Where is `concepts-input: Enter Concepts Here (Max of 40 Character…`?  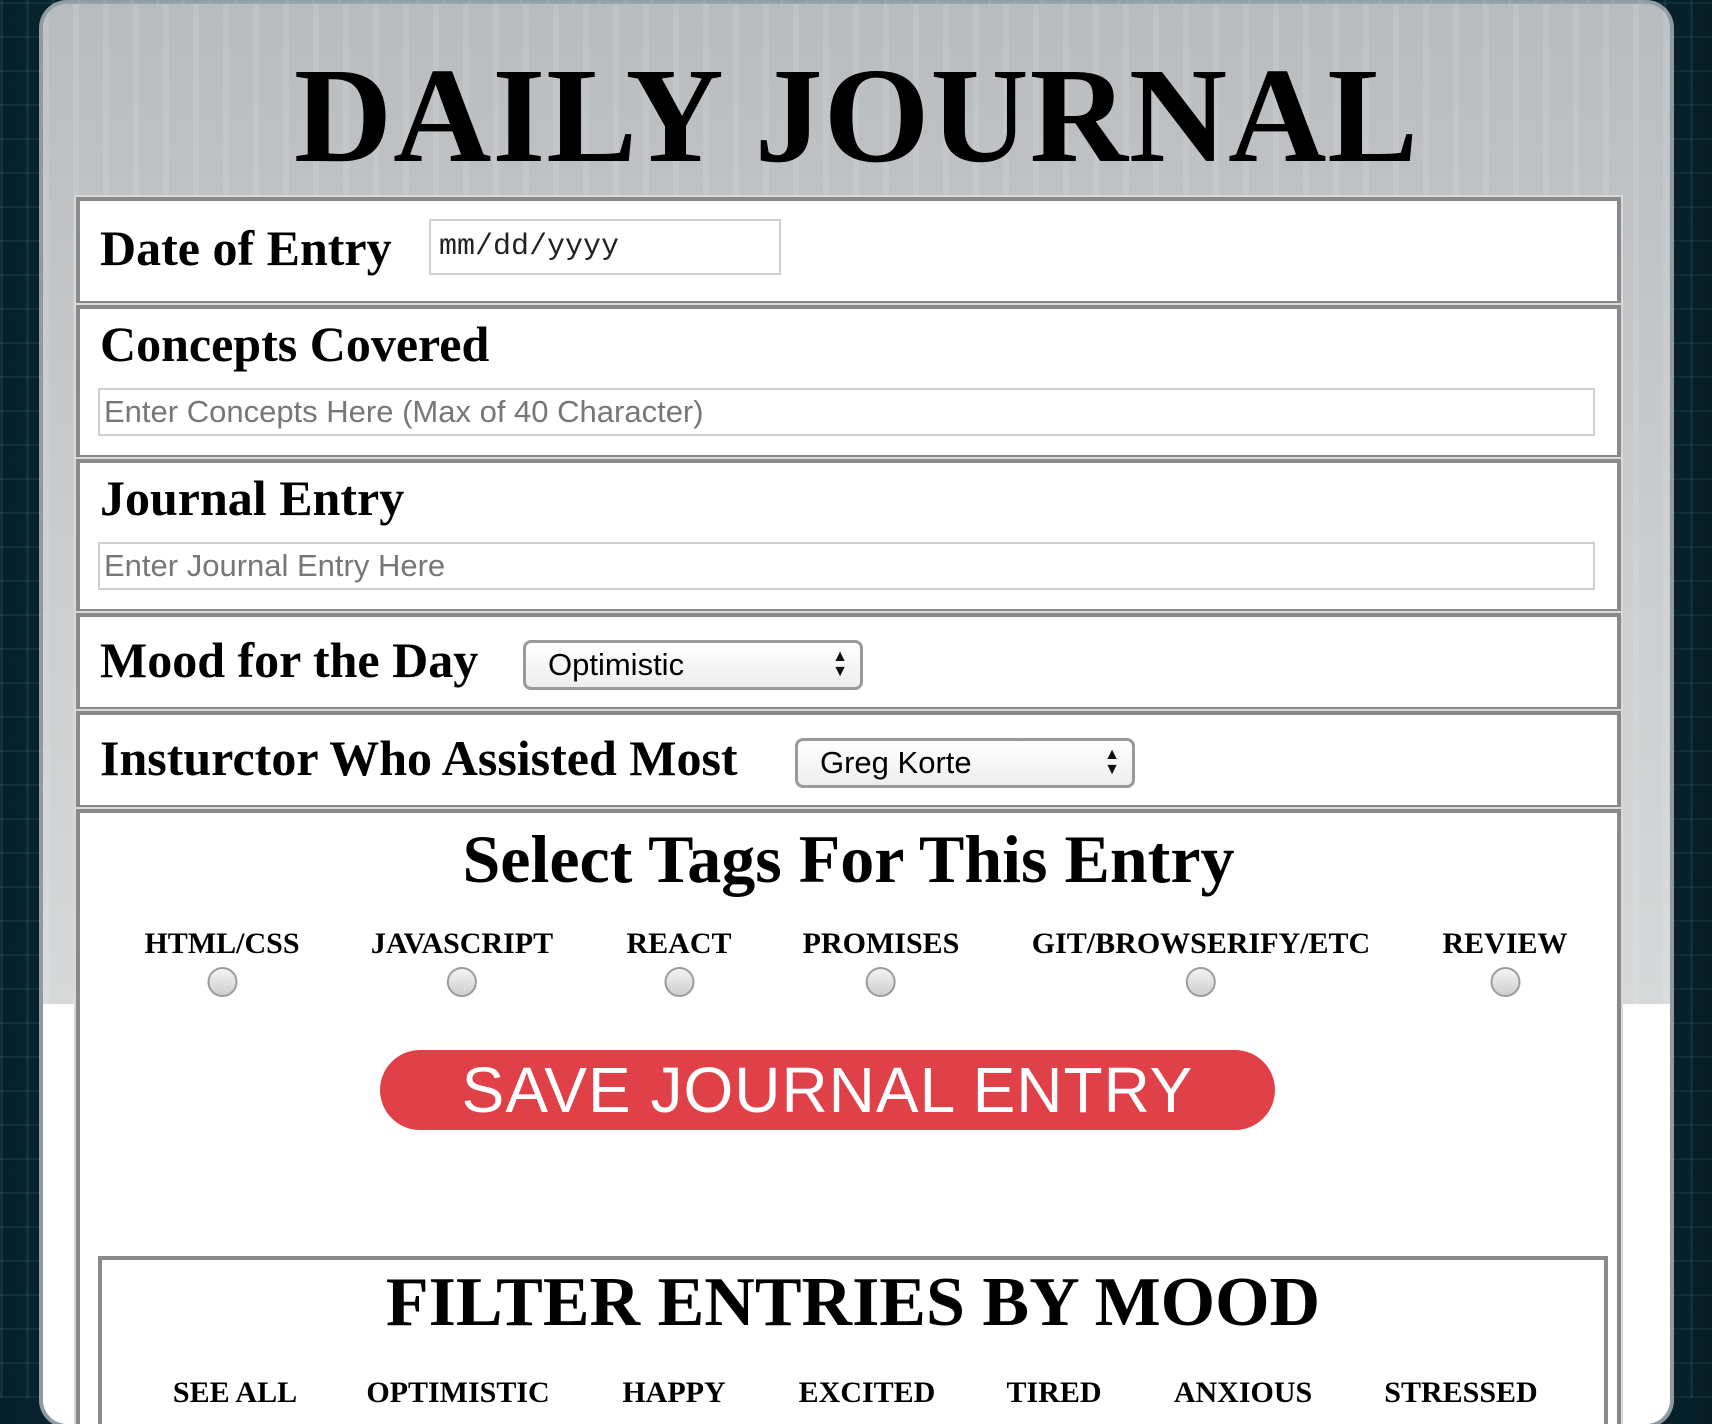 concepts-input: Enter Concepts Here (Max of 40 Character… is located at coordinates (846, 412).